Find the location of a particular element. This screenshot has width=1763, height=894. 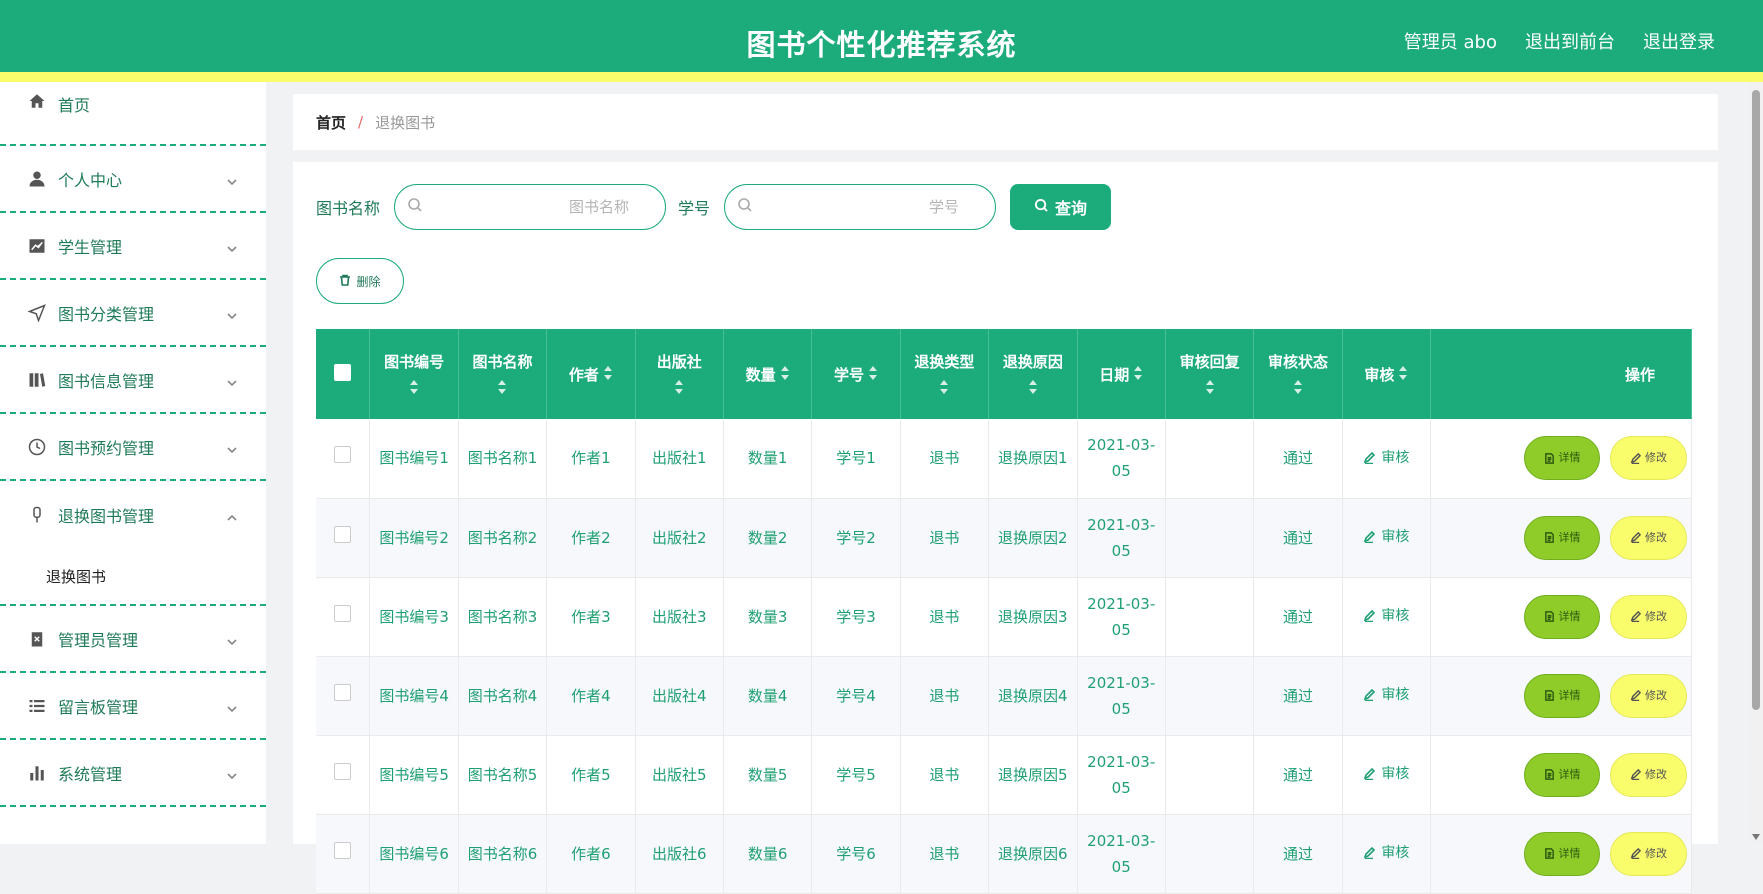

cell-book-name: 图书名称1 is located at coordinates (503, 459).